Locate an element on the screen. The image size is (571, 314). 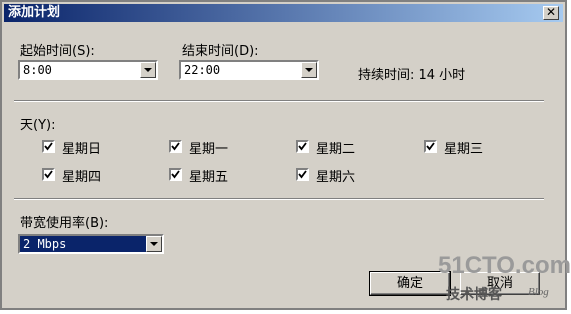
checkbox-thursday is located at coordinates (48, 174).